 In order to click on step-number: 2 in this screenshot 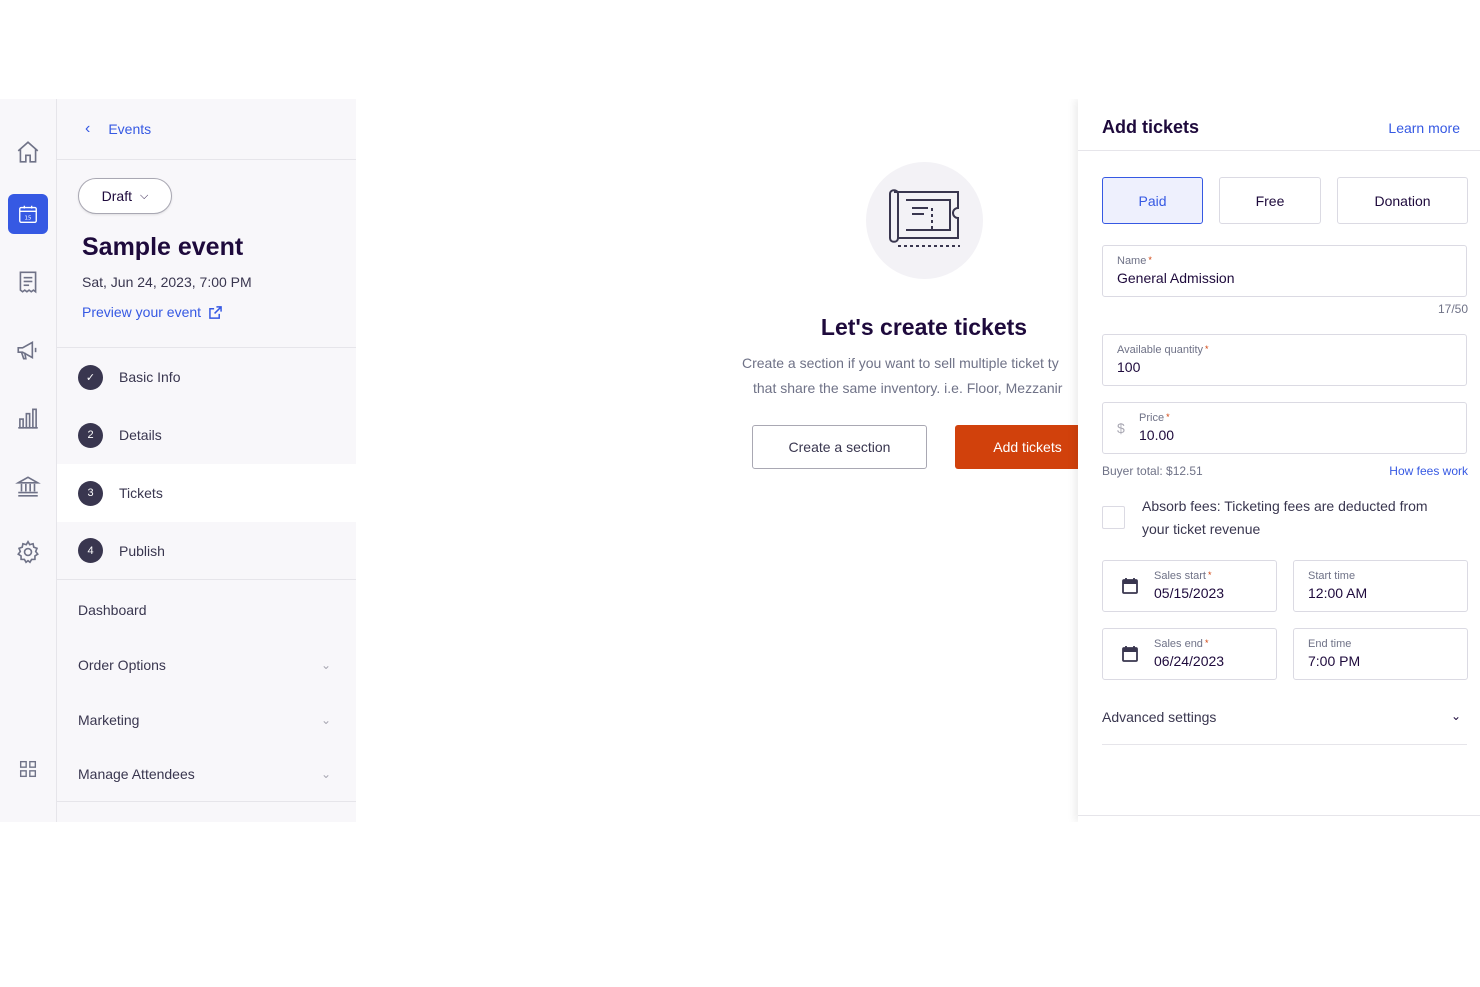, I will do `click(90, 435)`.